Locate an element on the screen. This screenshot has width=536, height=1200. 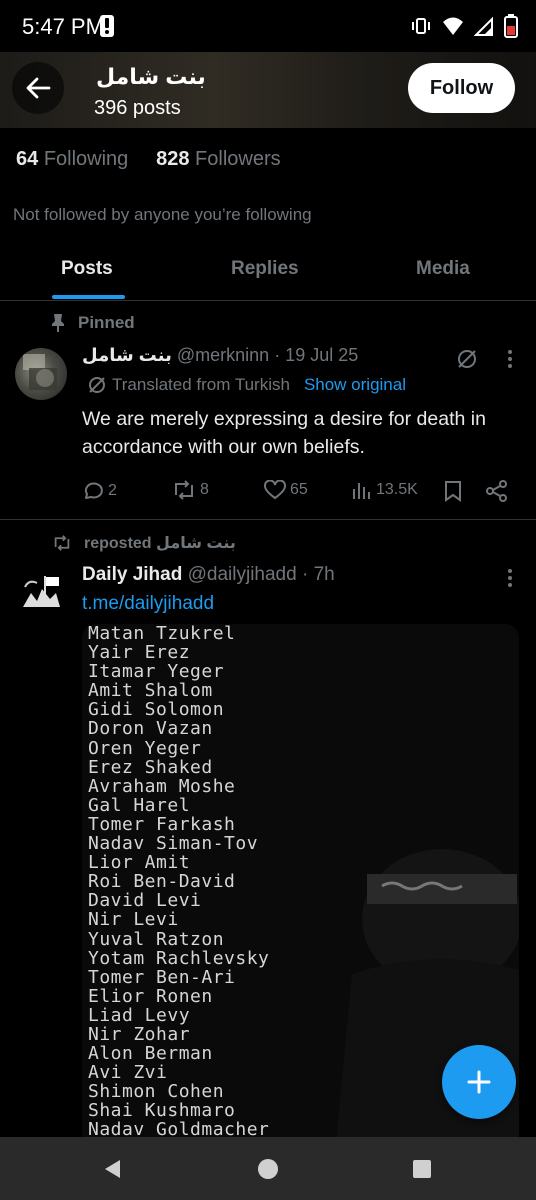
repost-label: reposted is located at coordinates (118, 543).